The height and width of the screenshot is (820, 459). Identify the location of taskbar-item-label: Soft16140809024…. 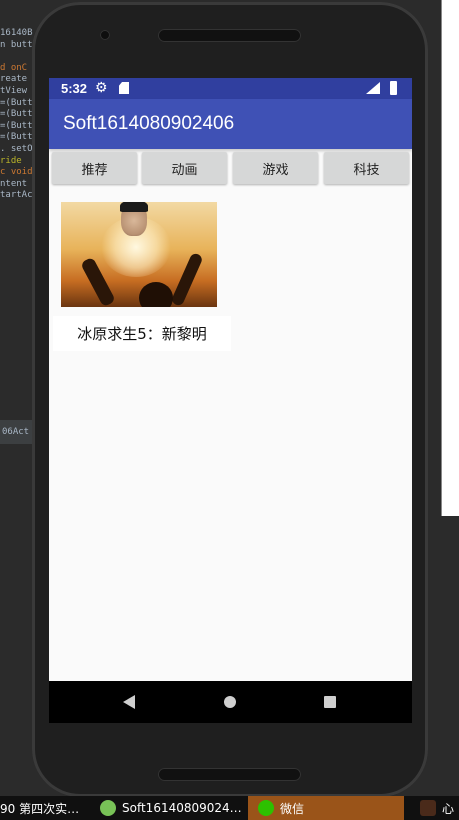
(182, 808).